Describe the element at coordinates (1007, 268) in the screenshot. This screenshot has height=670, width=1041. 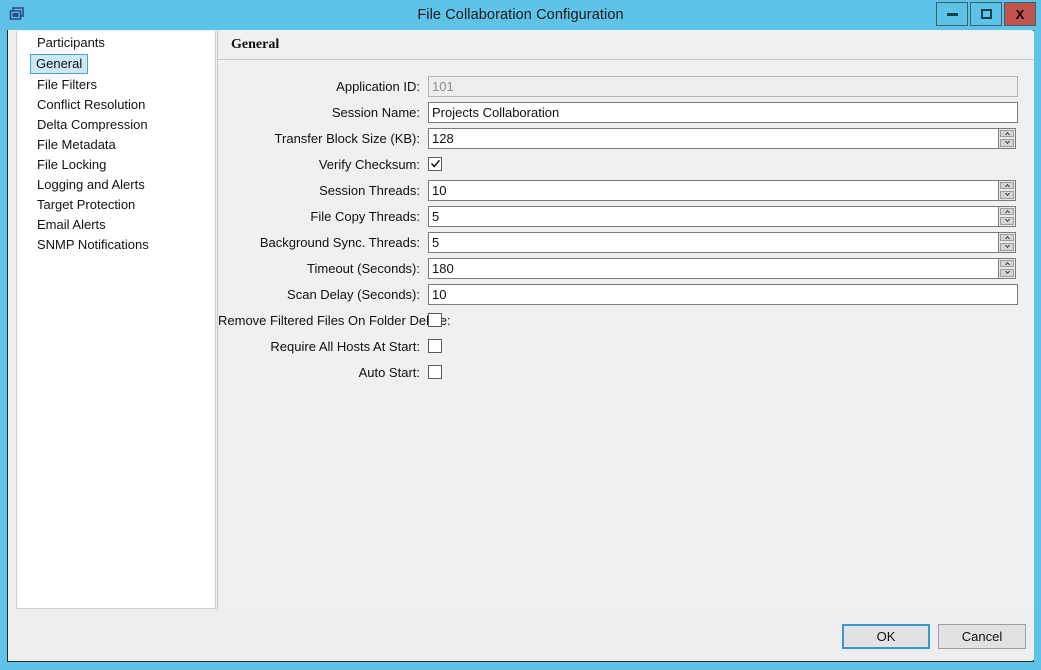
I see `timeout-stepper` at that location.